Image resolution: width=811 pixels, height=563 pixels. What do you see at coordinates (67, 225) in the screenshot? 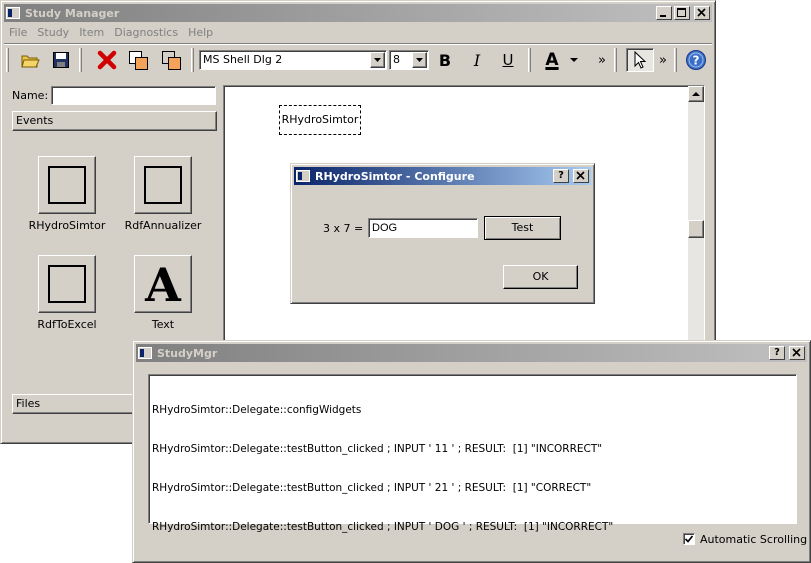
I see `tile-label: RHydroSimtor` at bounding box center [67, 225].